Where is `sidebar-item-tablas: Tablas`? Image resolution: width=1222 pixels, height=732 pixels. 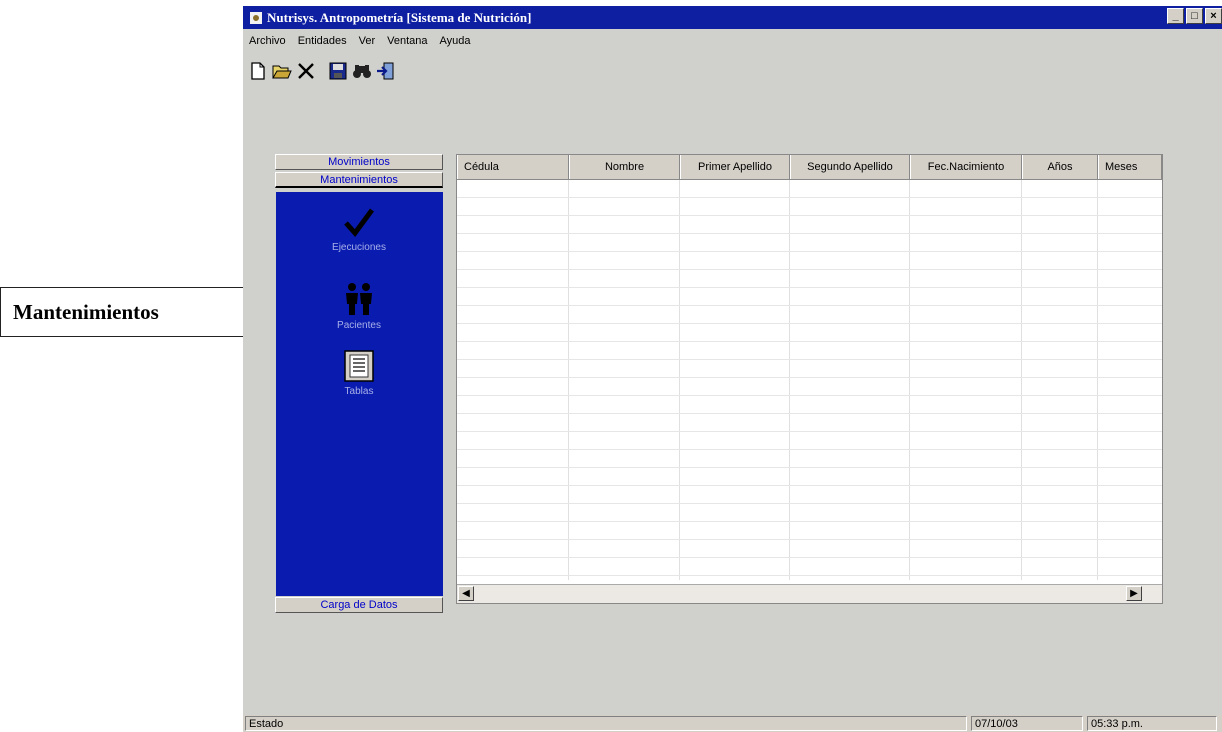
sidebar-item-tablas: Tablas is located at coordinates (359, 373).